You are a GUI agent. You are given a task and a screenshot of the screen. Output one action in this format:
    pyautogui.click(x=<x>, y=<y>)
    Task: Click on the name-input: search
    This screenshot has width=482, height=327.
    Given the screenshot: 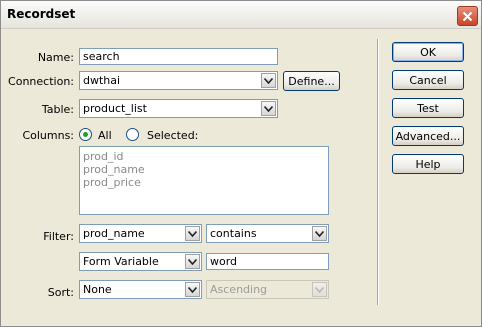 What is the action you would take?
    pyautogui.click(x=178, y=56)
    